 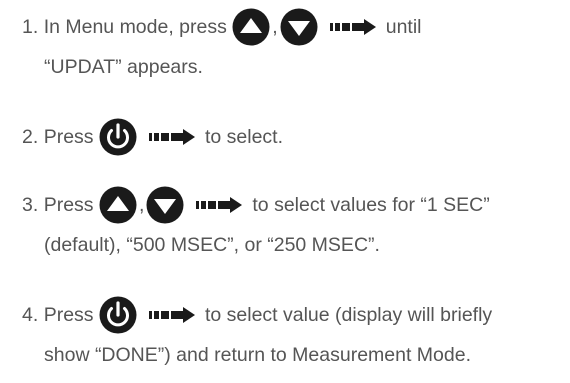 What do you see at coordinates (123, 67) in the screenshot?
I see `step-text: “UPDAT” appears.` at bounding box center [123, 67].